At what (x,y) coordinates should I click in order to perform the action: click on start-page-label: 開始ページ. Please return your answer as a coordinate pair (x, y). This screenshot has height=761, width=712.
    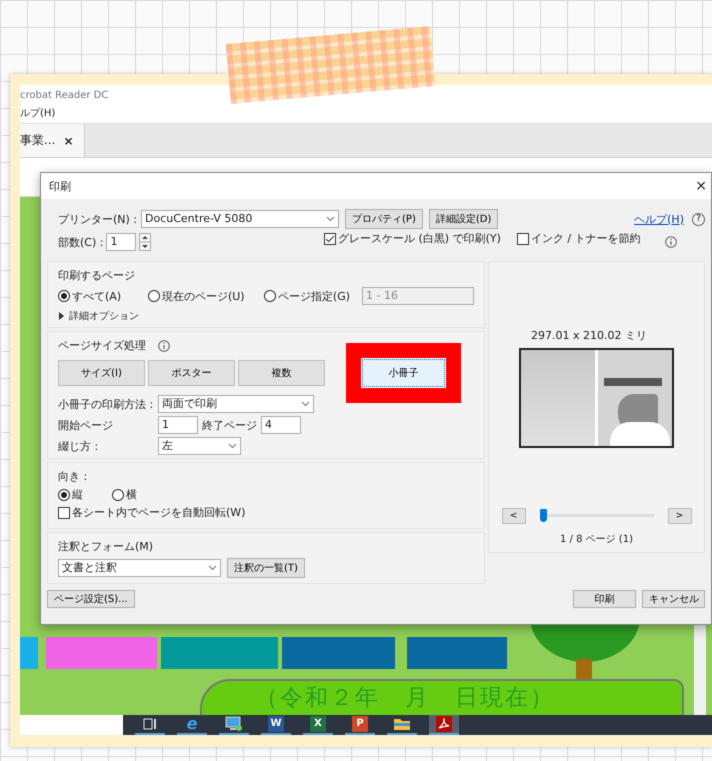
    Looking at the image, I should click on (86, 425).